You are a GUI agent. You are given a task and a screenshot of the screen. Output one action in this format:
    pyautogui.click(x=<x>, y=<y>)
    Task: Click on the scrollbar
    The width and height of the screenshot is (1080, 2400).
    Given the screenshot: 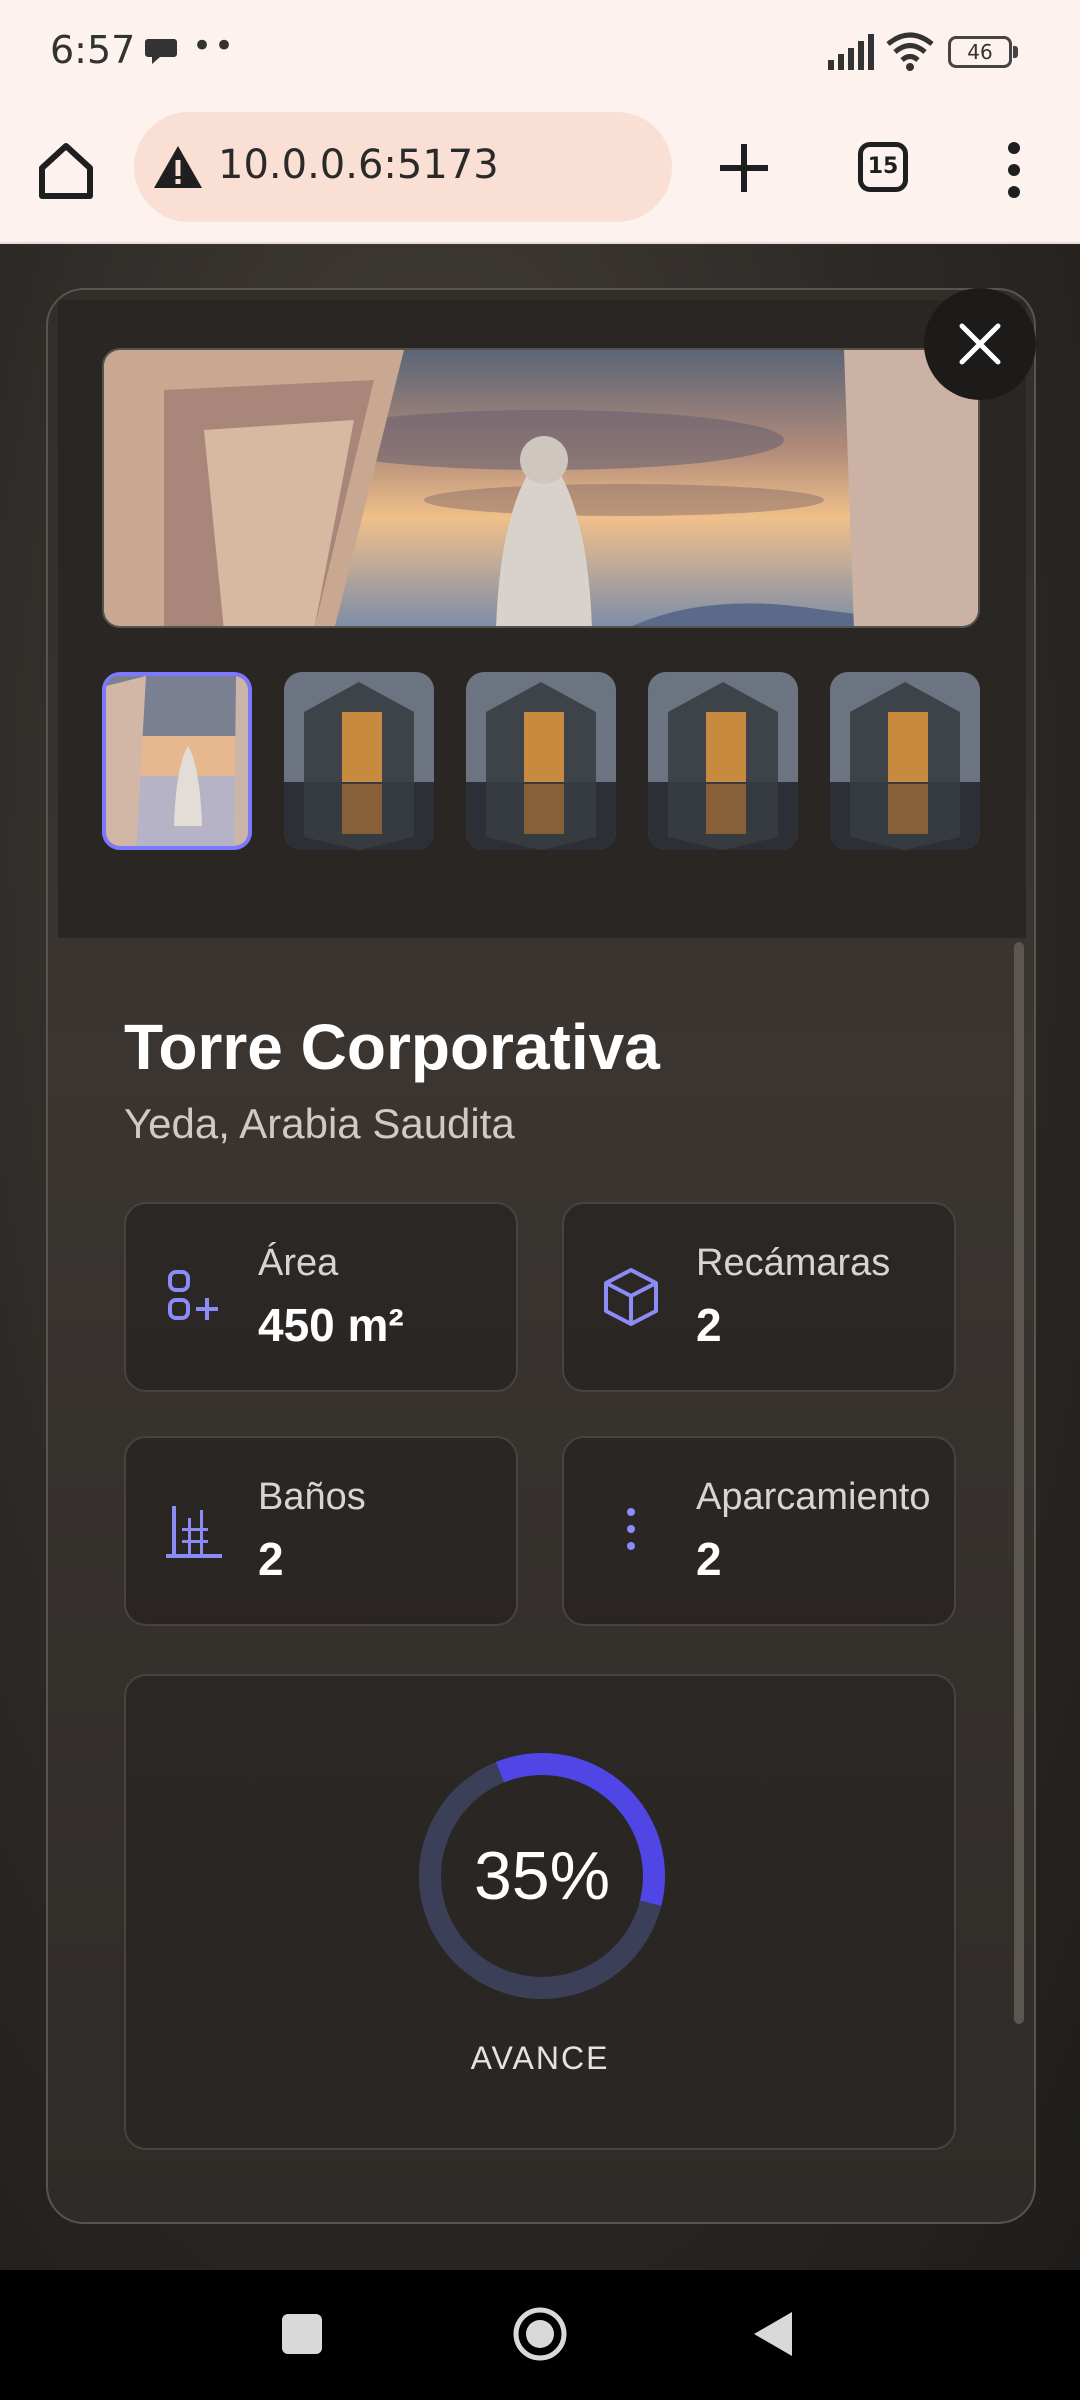 What is the action you would take?
    pyautogui.click(x=1019, y=1483)
    